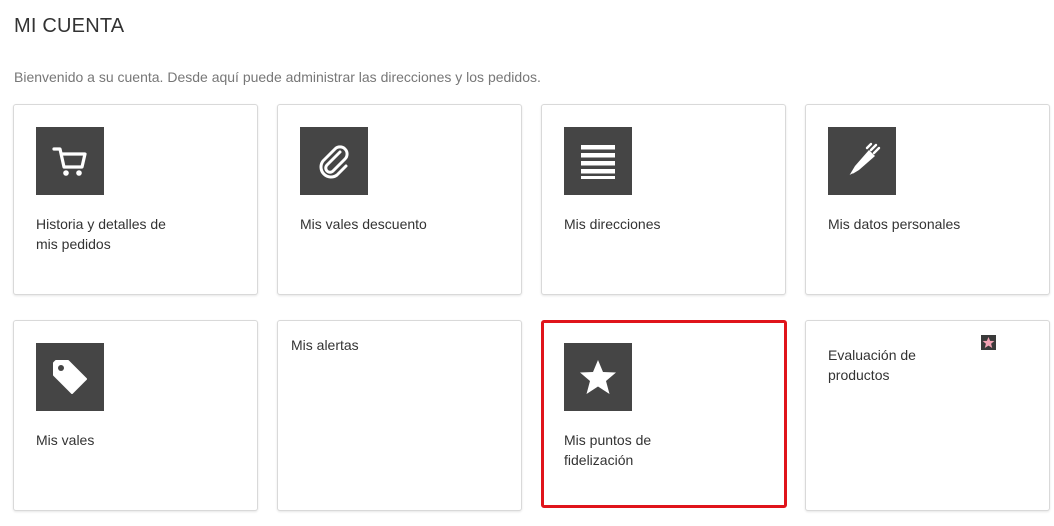  Describe the element at coordinates (927, 199) in the screenshot. I see `tile-personal-data: Mis datos personales` at that location.